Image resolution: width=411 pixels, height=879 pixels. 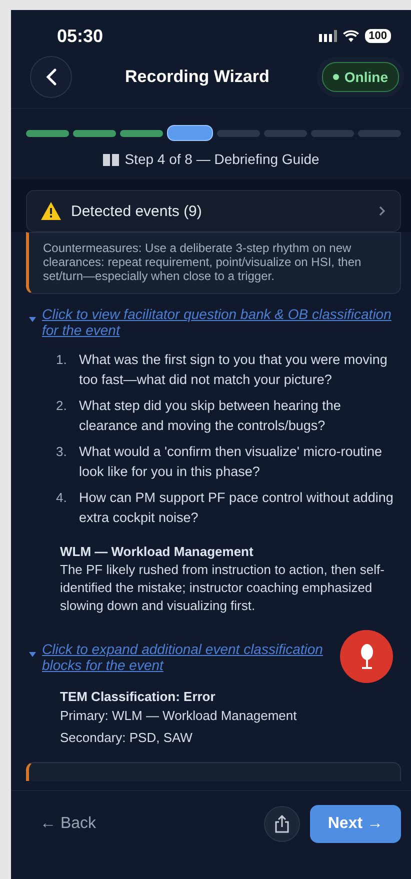 I want to click on signal-icon, so click(x=327, y=36).